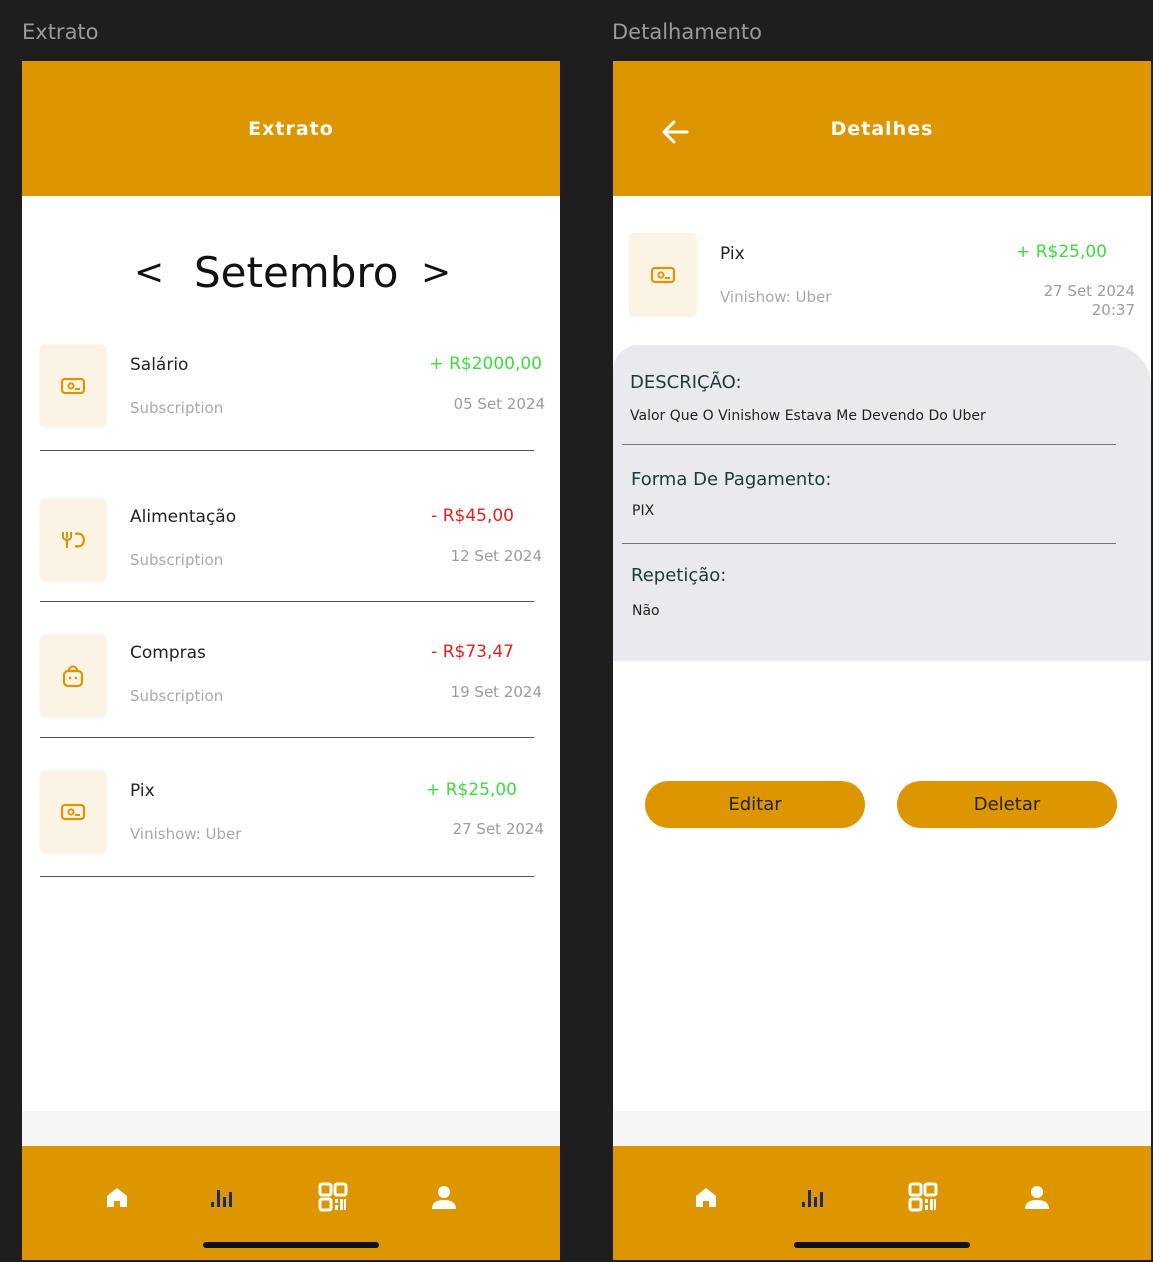 The width and height of the screenshot is (1153, 1262). Describe the element at coordinates (687, 32) in the screenshot. I see `frame-title-detalhamento: Detalhamento` at that location.